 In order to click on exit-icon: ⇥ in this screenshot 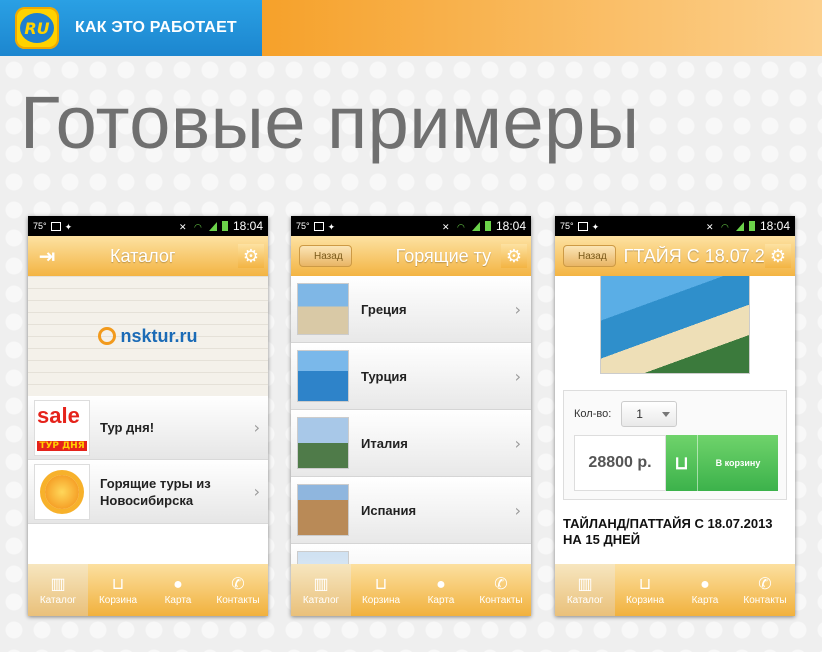, I will do `click(47, 256)`.